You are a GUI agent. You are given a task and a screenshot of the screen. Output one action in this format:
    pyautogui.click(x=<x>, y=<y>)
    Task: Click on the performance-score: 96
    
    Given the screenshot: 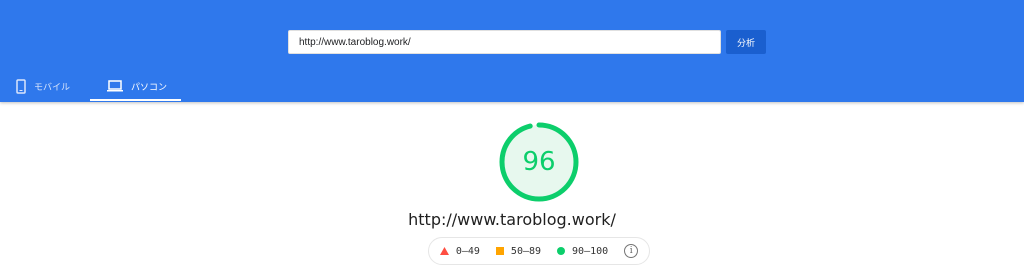 What is the action you would take?
    pyautogui.click(x=539, y=162)
    